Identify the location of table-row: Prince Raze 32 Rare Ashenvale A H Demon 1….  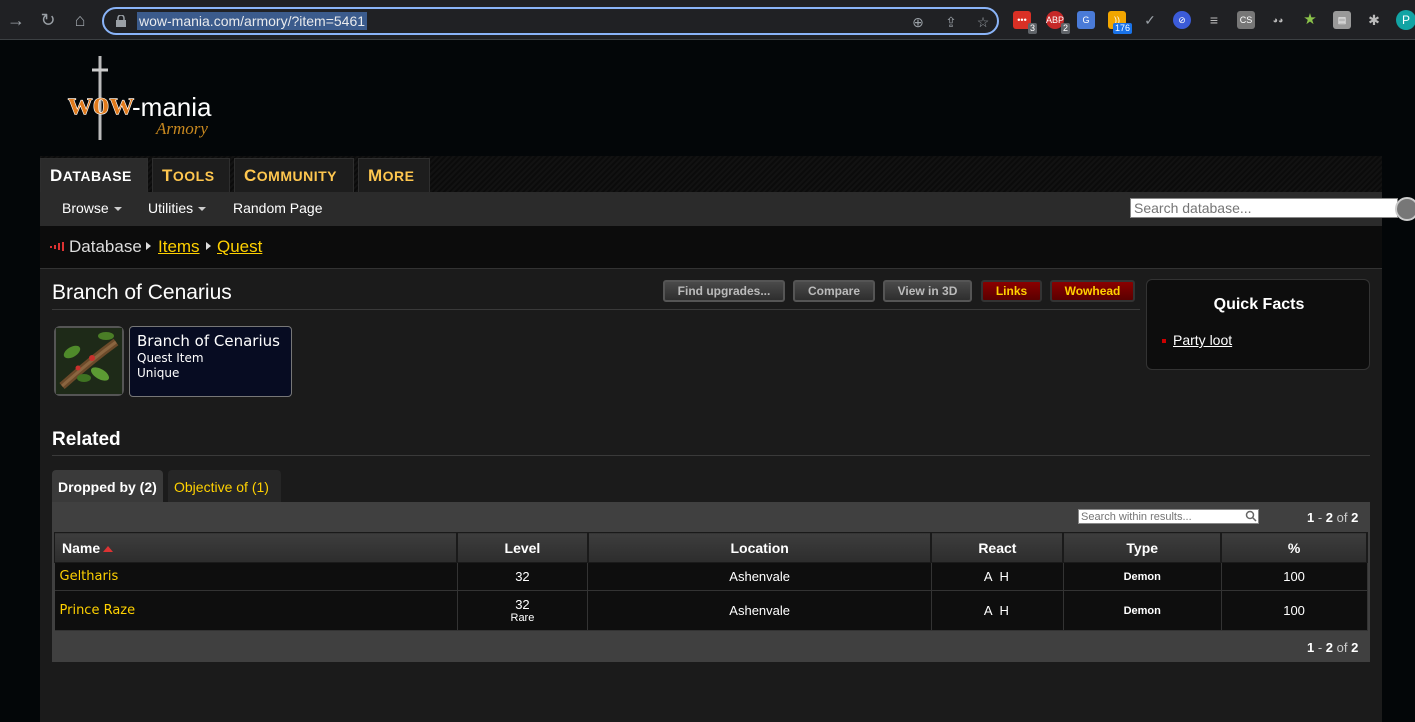
(711, 610).